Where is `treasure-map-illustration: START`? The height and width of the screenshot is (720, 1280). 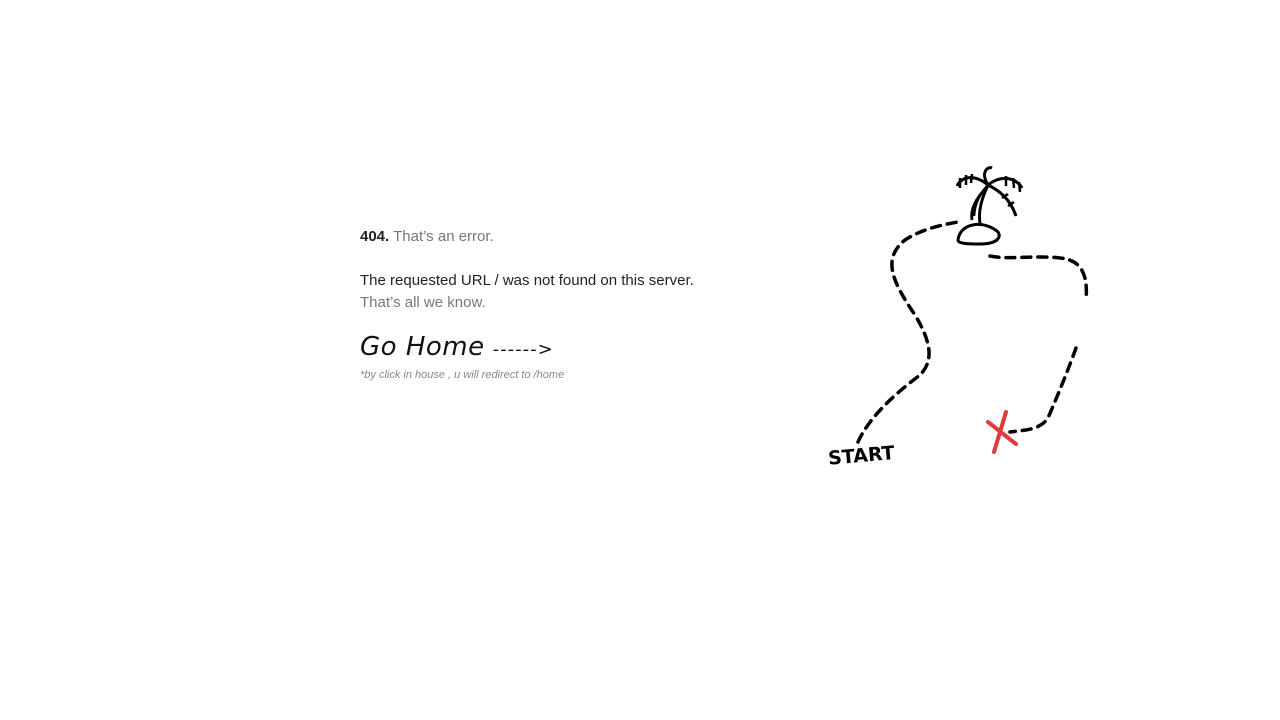 treasure-map-illustration: START is located at coordinates (960, 320).